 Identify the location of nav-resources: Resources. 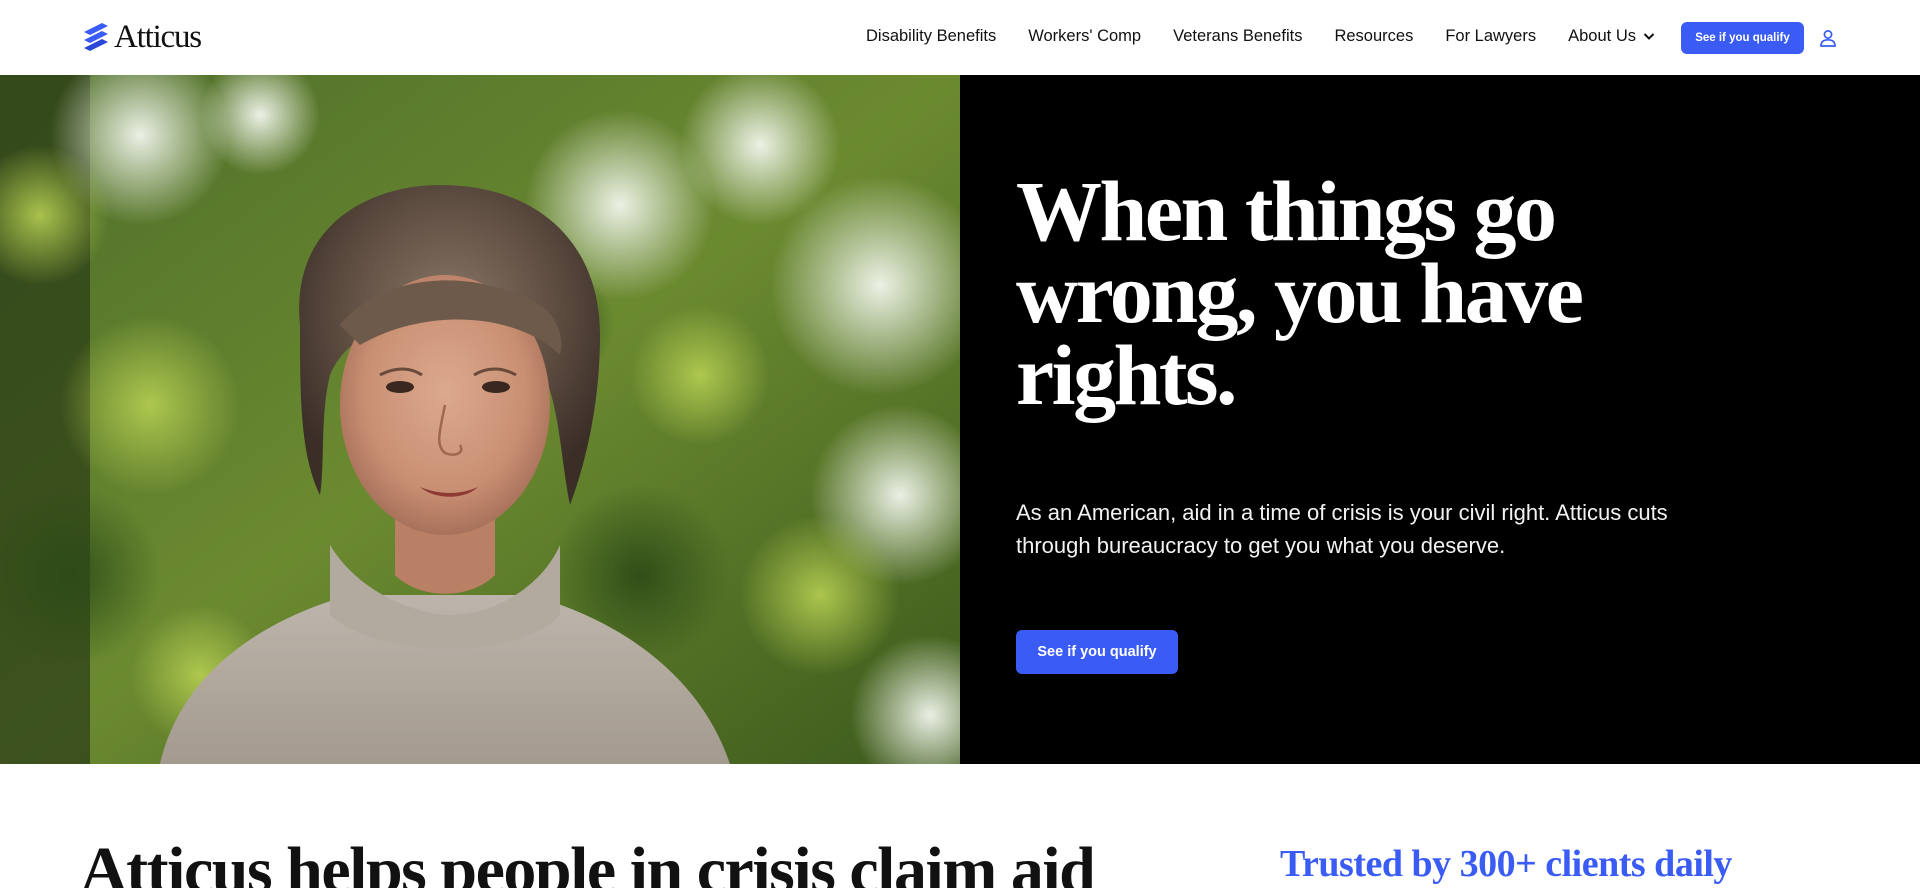
(1373, 36).